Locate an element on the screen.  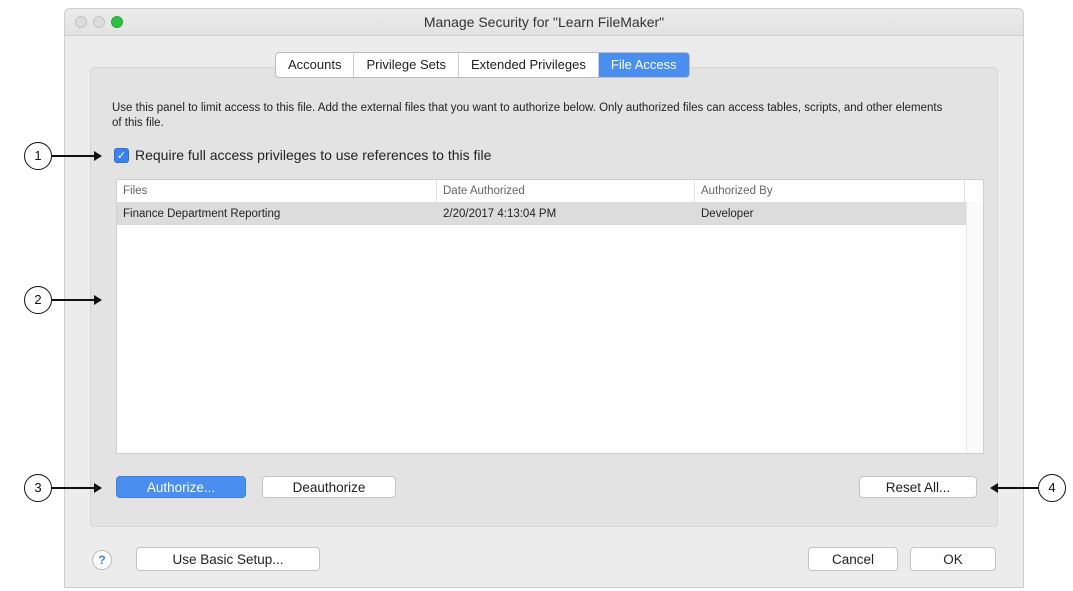
cell-file-name: Finance Department Reporting is located at coordinates (202, 214).